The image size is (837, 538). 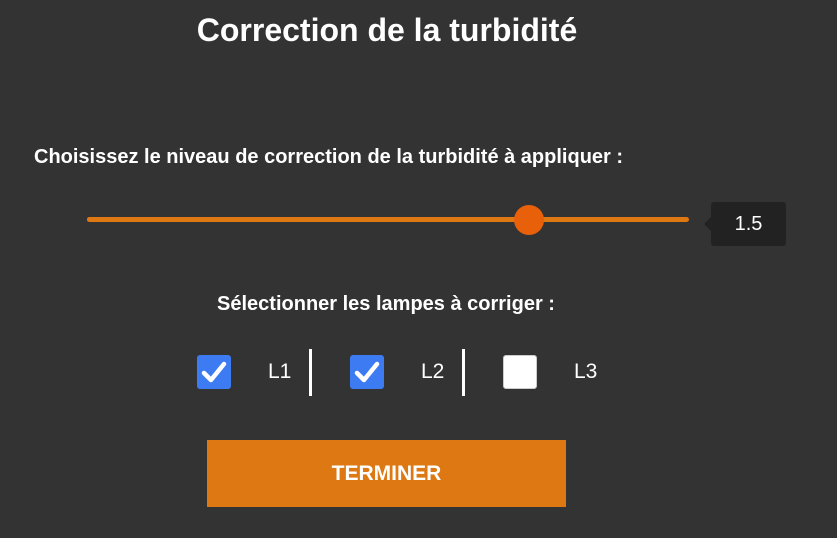 What do you see at coordinates (529, 220) in the screenshot?
I see `slider-thumb` at bounding box center [529, 220].